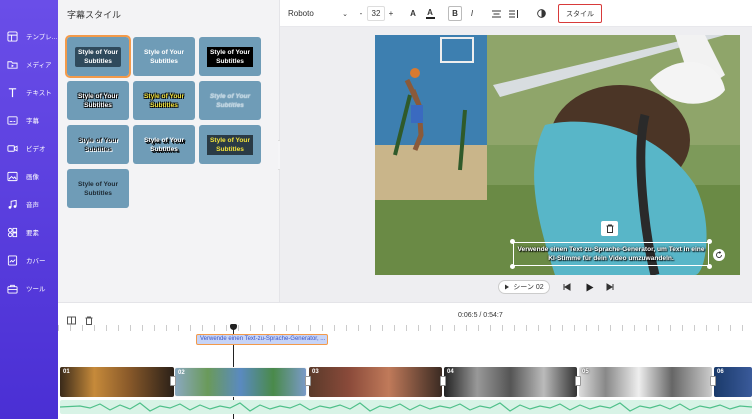 This screenshot has width=752, height=419. I want to click on opacity-button, so click(541, 13).